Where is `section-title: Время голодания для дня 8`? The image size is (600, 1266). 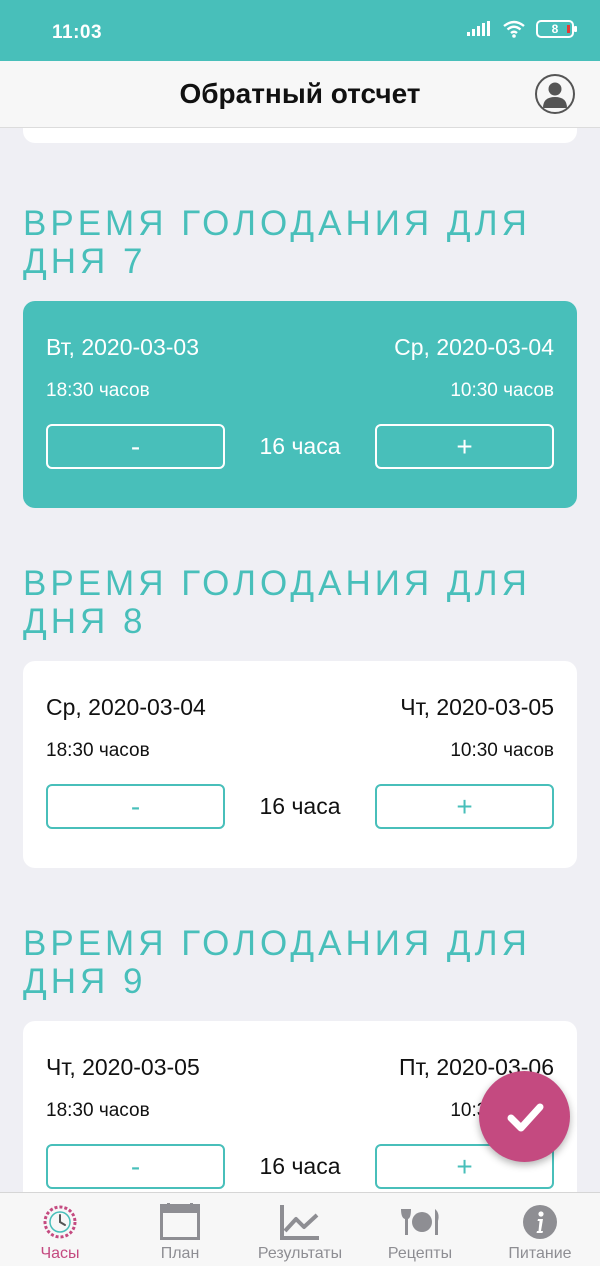
section-title: Время голодания для дня 8 is located at coordinates (277, 602).